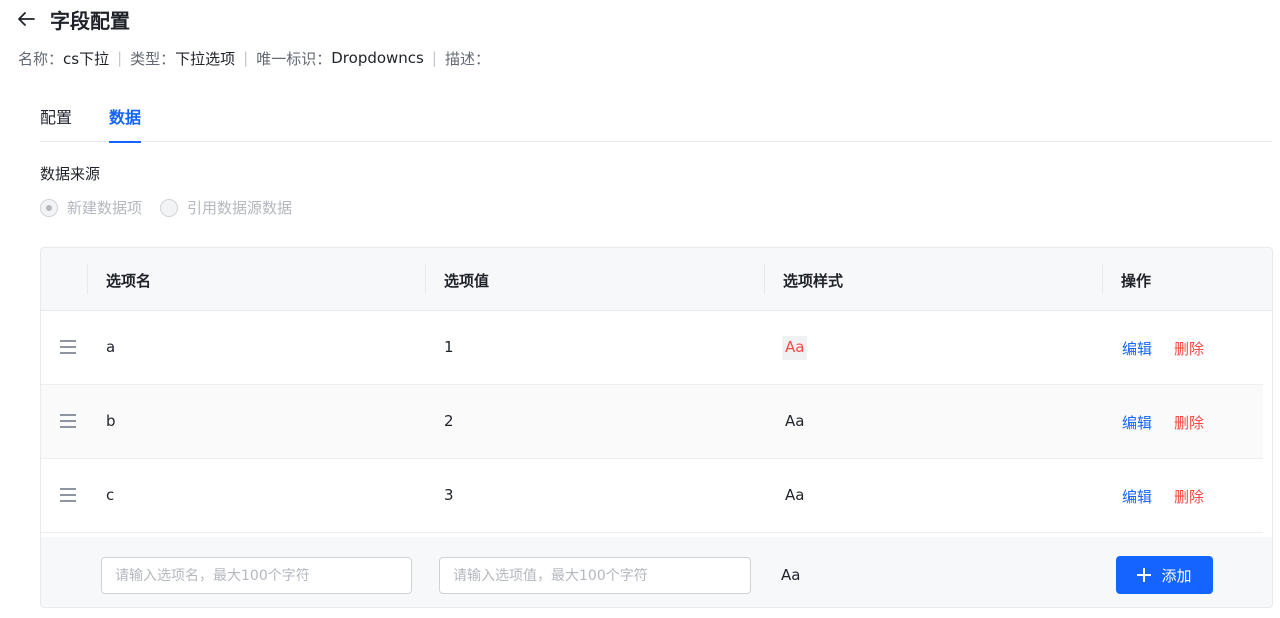 The width and height of the screenshot is (1280, 618). What do you see at coordinates (26, 19) in the screenshot?
I see `back-arrow-icon` at bounding box center [26, 19].